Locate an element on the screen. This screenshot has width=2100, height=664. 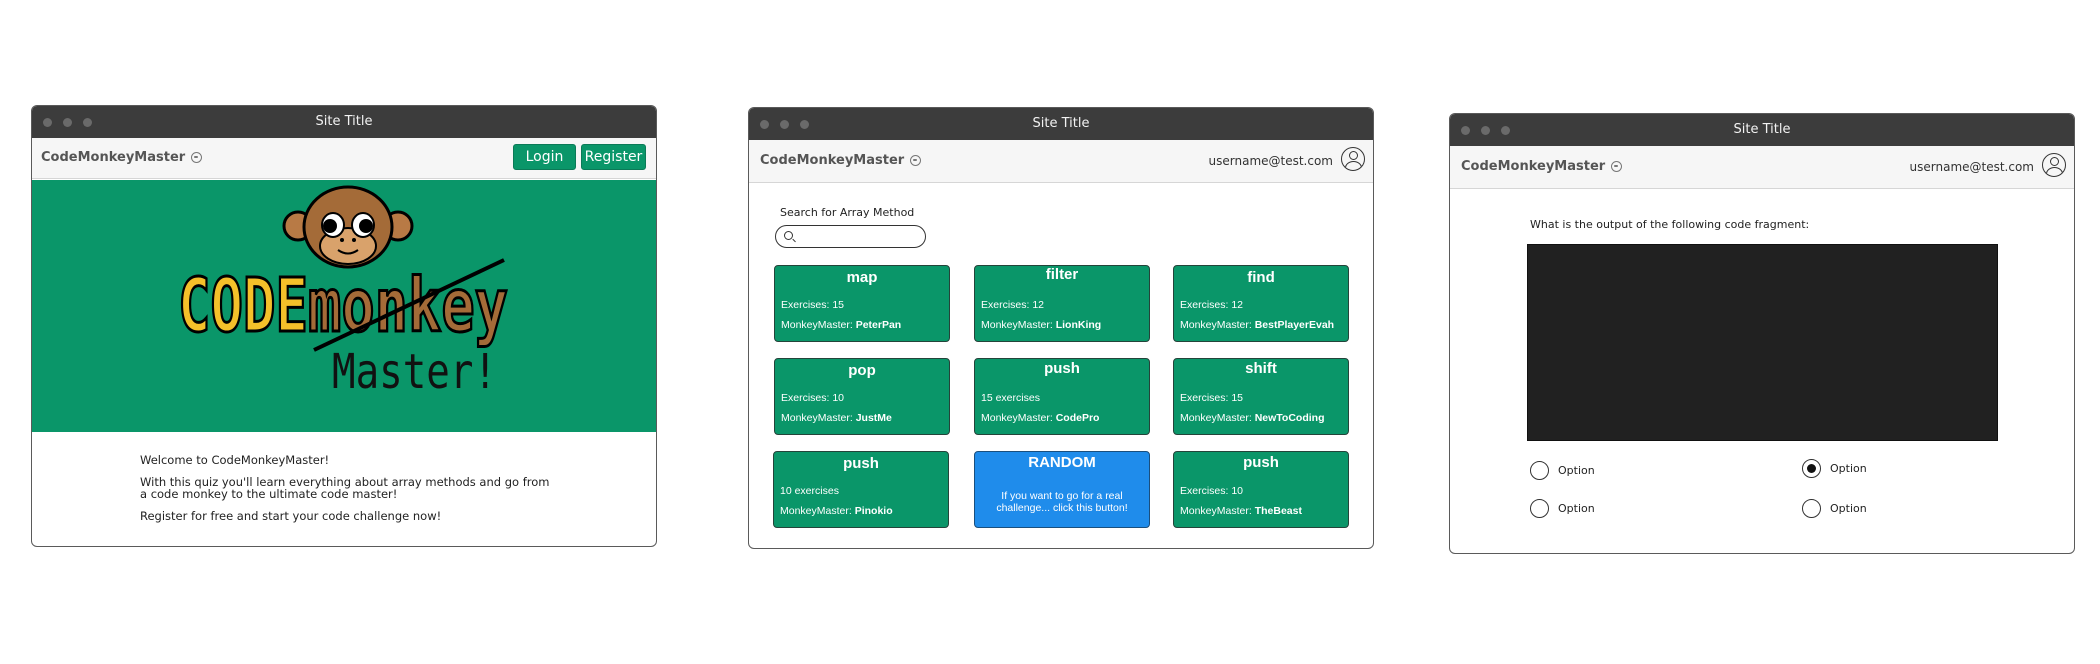
card-title: filter is located at coordinates (1062, 274).